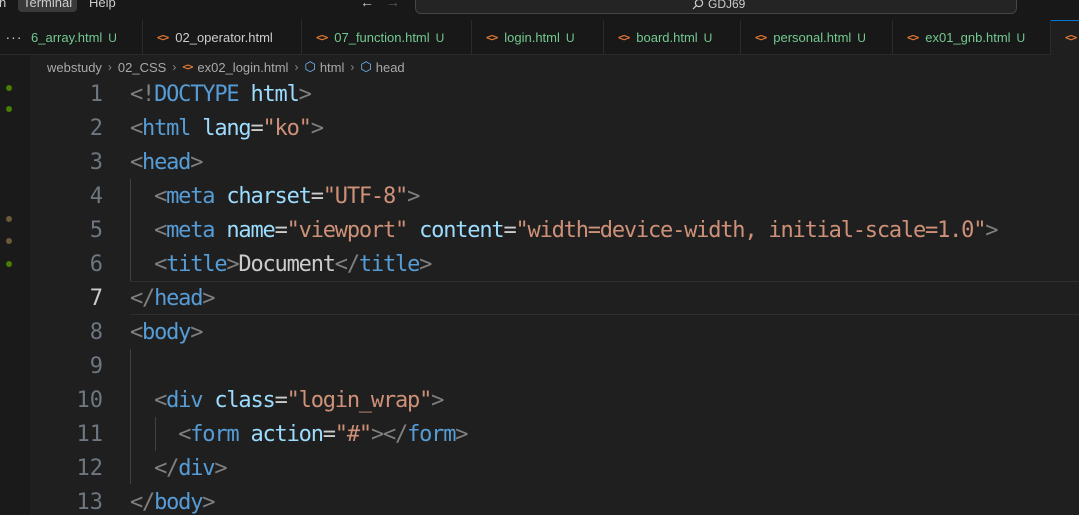 This screenshot has width=1079, height=515. What do you see at coordinates (393, 5) in the screenshot?
I see `arrow-right-icon: →` at bounding box center [393, 5].